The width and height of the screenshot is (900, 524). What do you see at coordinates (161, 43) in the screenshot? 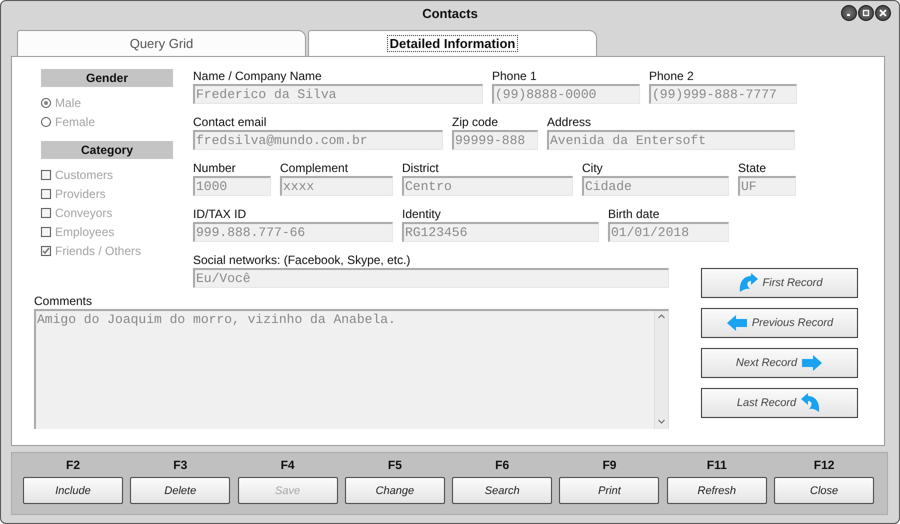
I see `tab: Query Grid` at bounding box center [161, 43].